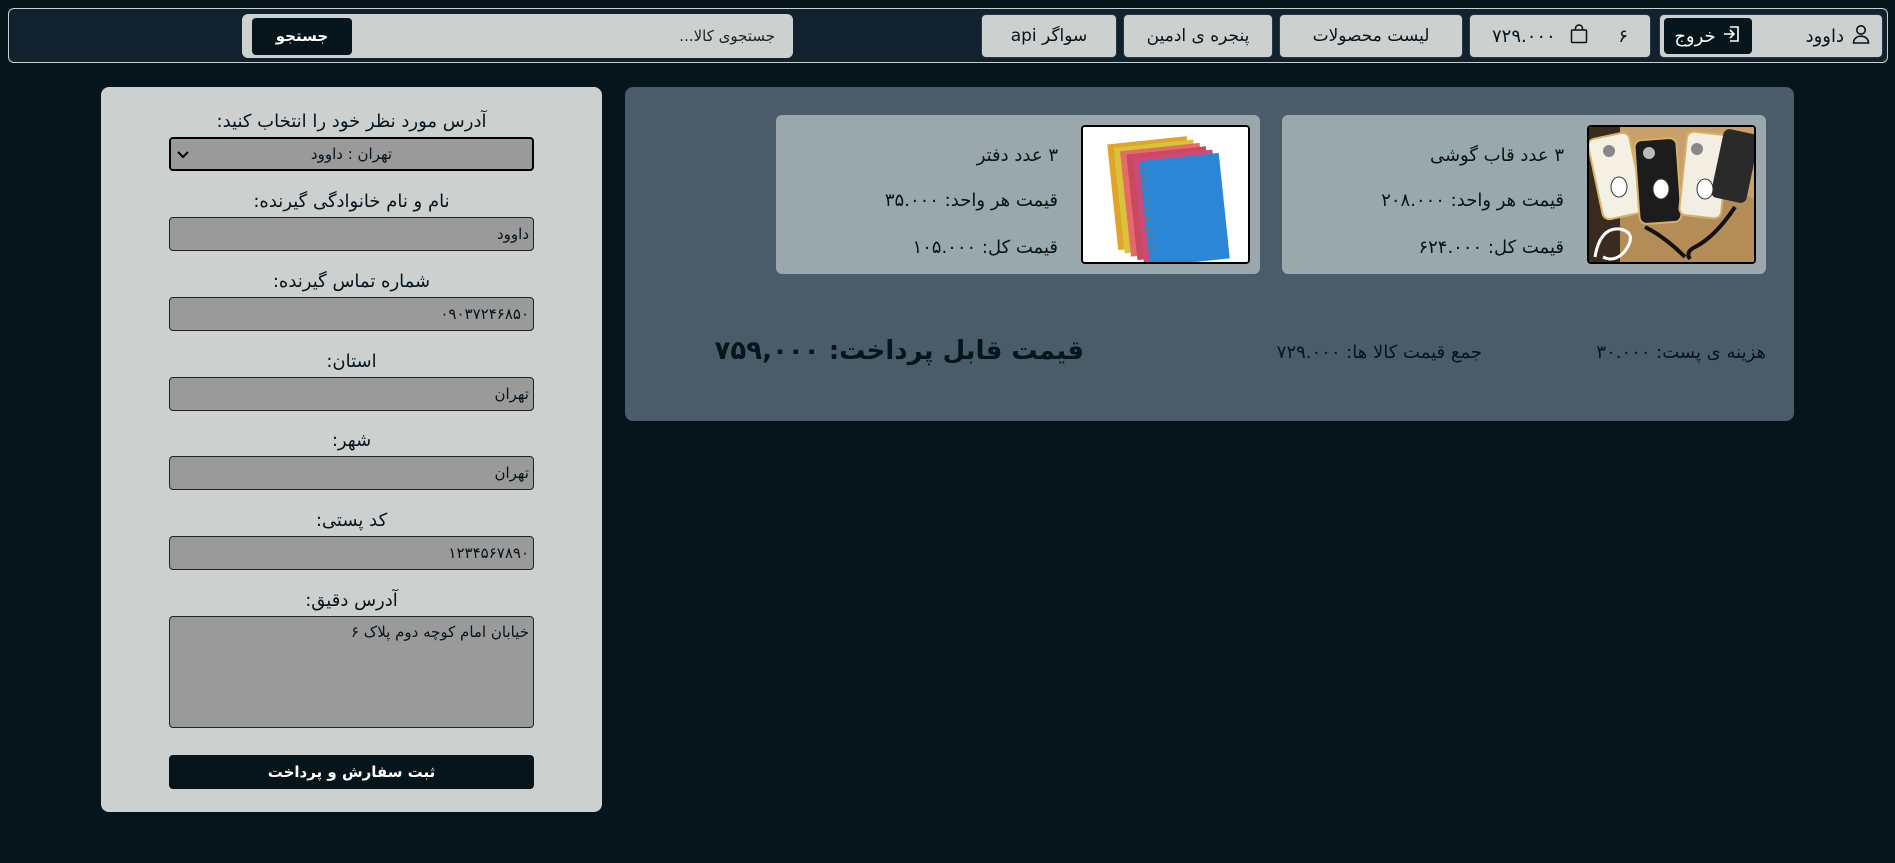  Describe the element at coordinates (1695, 36) in the screenshot. I see `logout-label: خروج` at that location.